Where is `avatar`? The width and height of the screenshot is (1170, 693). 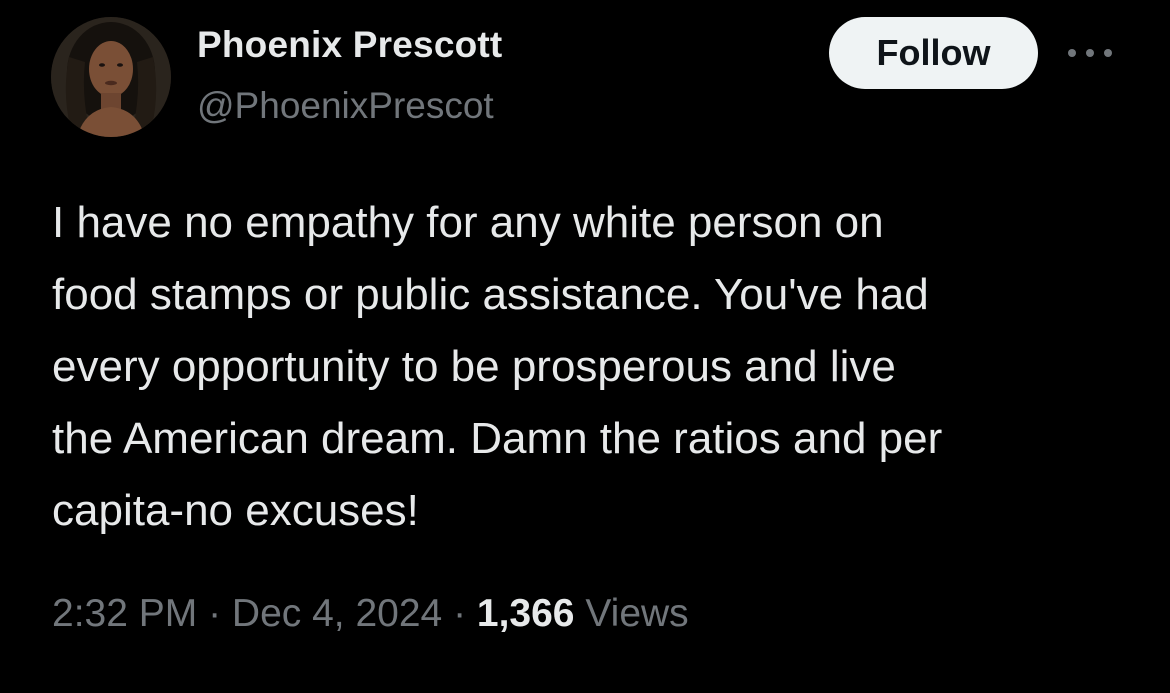
avatar is located at coordinates (111, 77).